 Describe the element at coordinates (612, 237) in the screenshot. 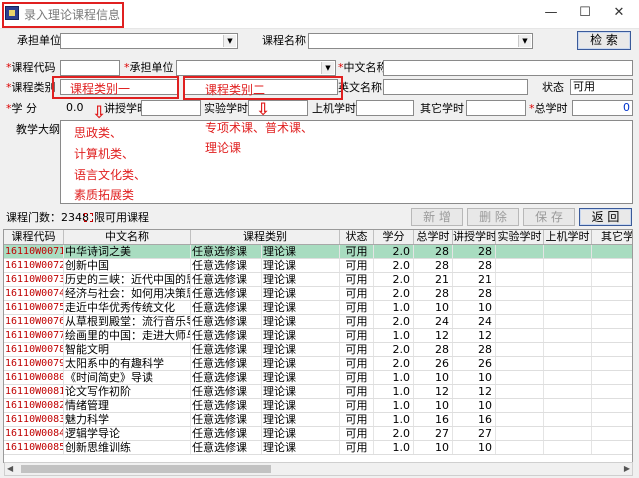

I see `column-header: 其它学` at that location.